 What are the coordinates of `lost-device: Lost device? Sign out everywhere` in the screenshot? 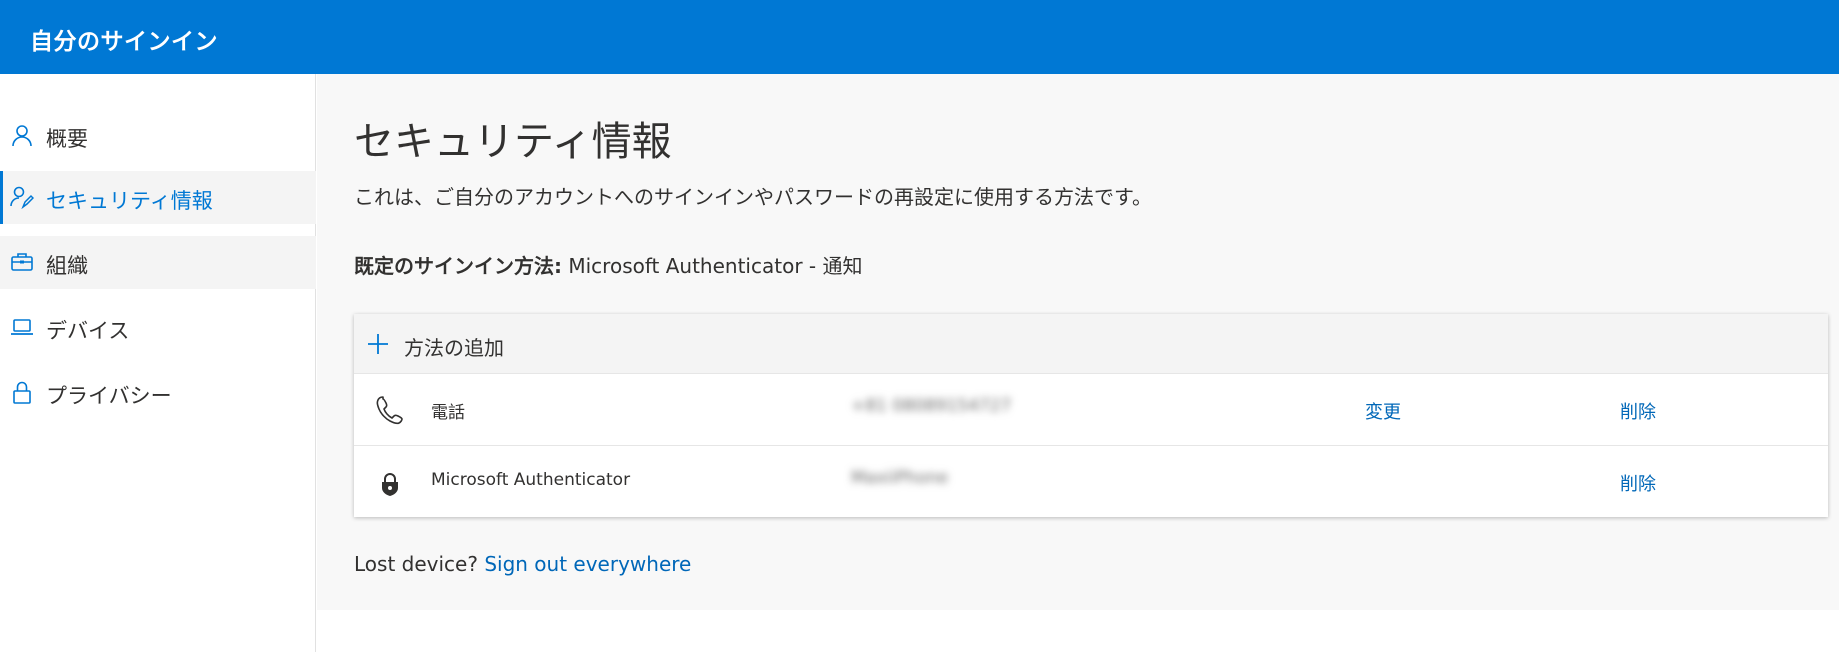 It's located at (522, 564).